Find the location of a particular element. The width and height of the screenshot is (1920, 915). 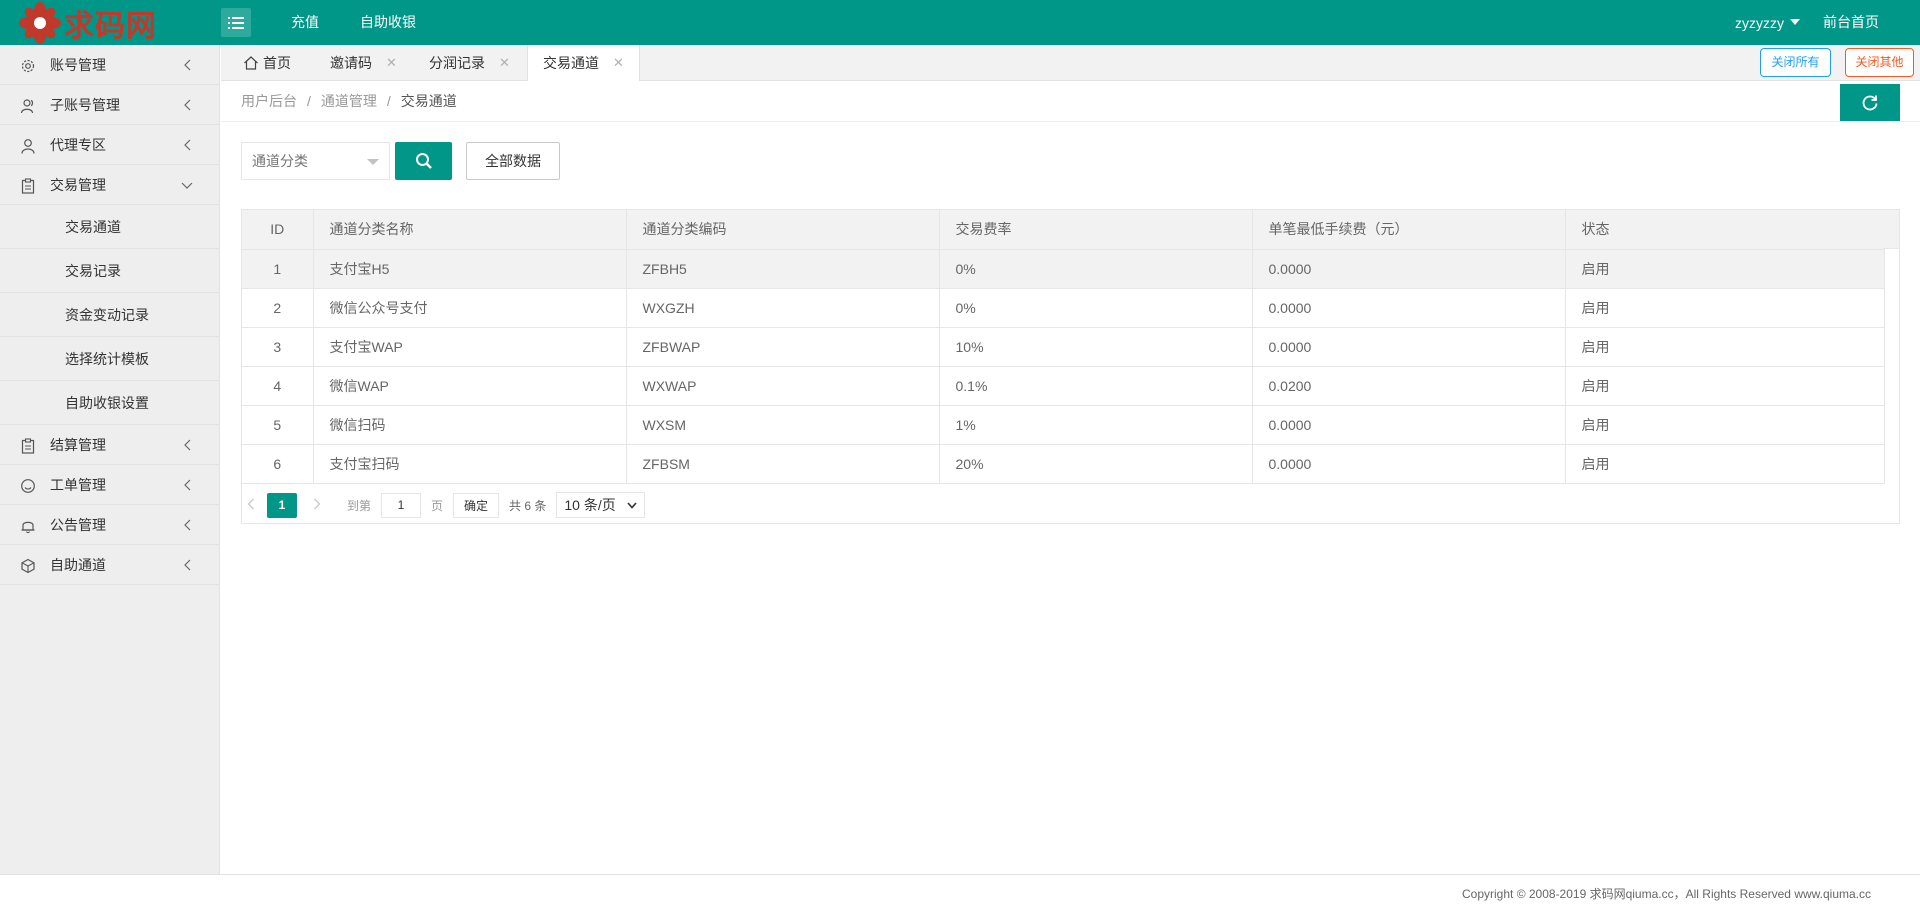

breadcrumb-divider is located at coordinates (1070, 121).